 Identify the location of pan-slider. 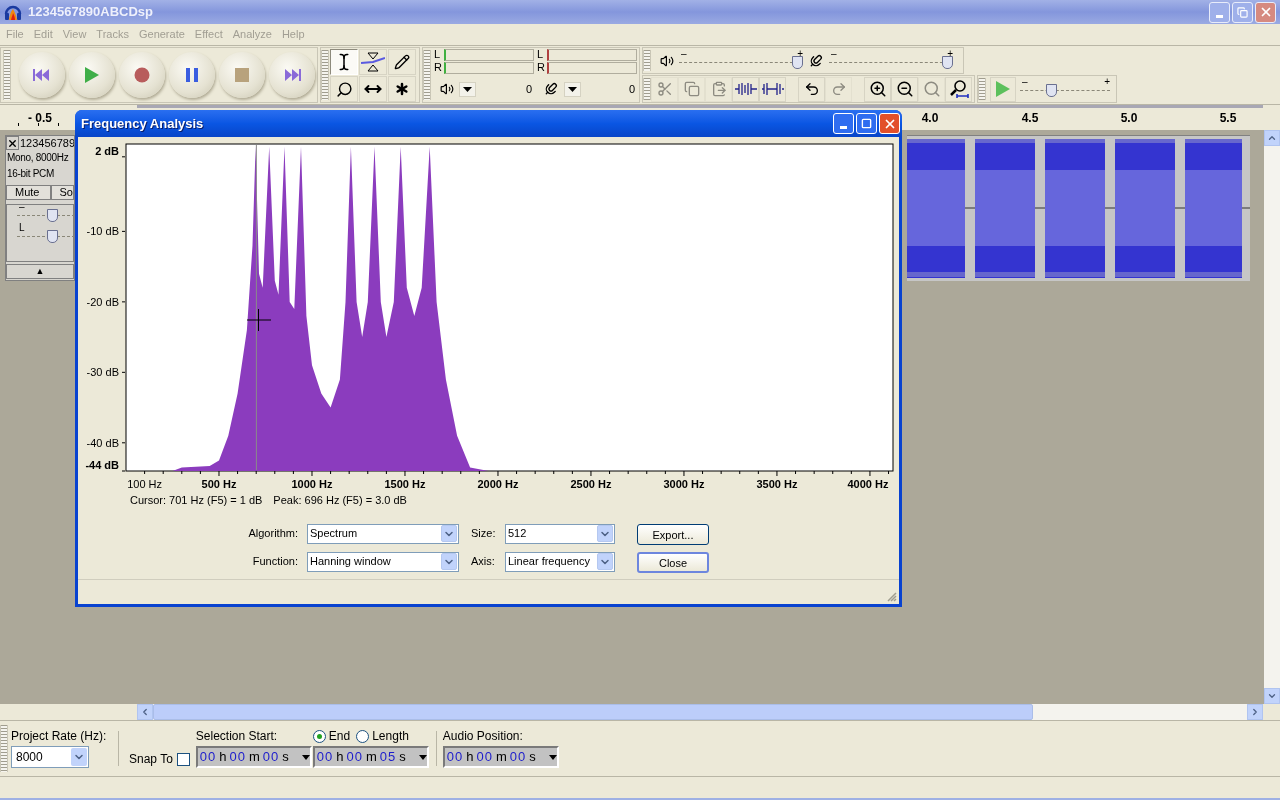
(45, 237).